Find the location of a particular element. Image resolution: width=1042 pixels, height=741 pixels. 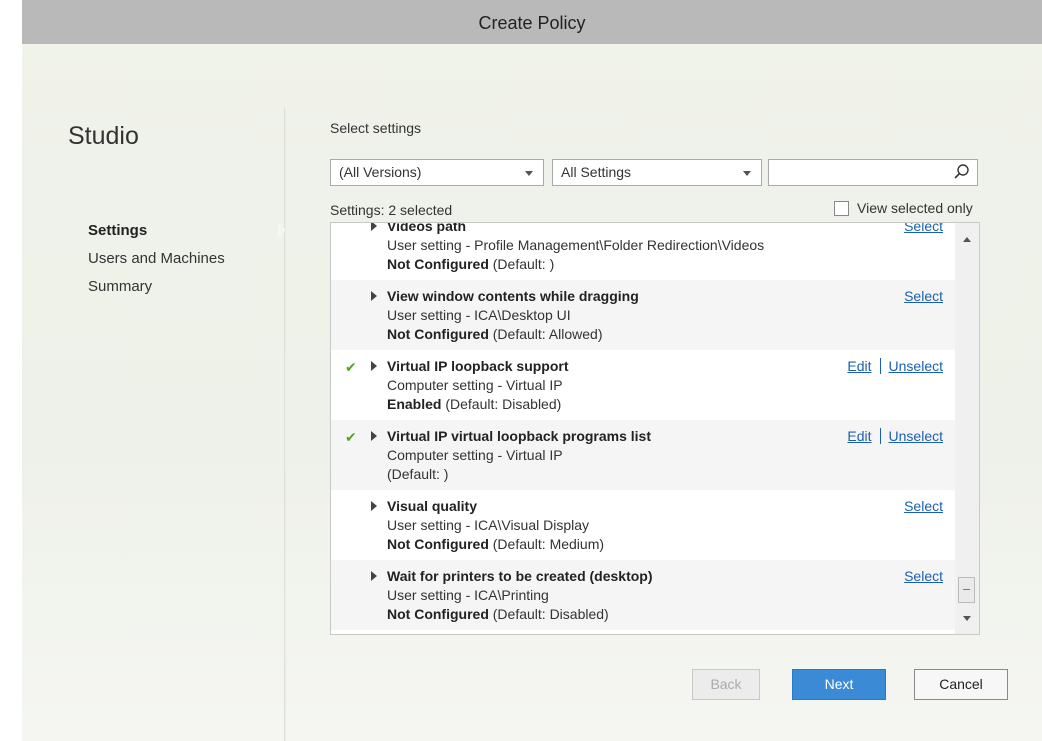

setting-name: Visual quality is located at coordinates (432, 506).